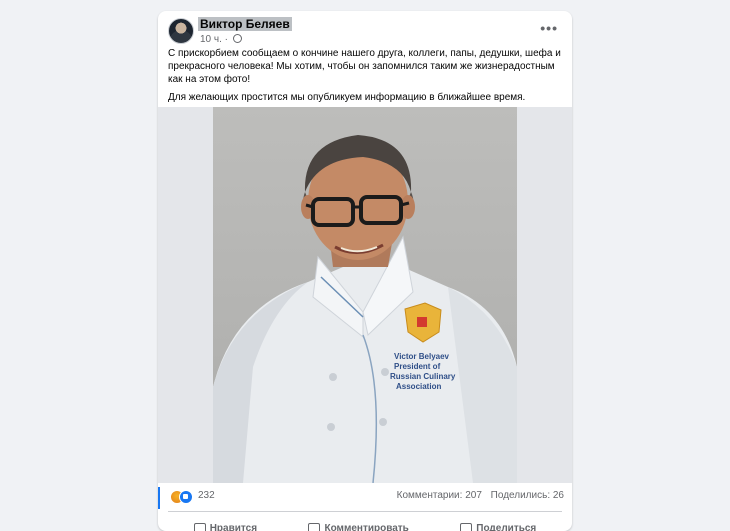 This screenshot has width=730, height=531. Describe the element at coordinates (549, 28) in the screenshot. I see `more-options-button: •••` at that location.